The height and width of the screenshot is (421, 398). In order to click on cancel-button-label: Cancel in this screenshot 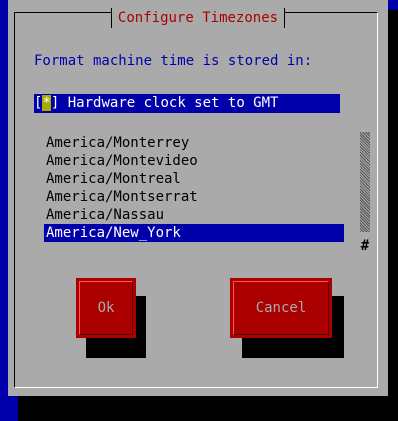, I will do `click(281, 308)`.